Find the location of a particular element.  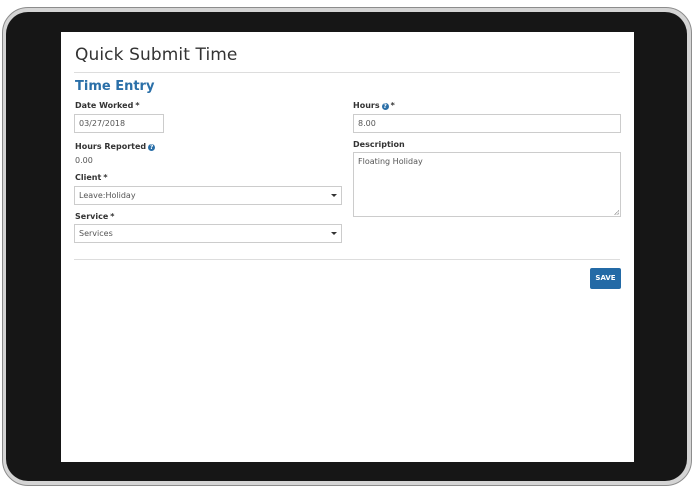

date-worked-label-text: Date Worked is located at coordinates (104, 105).